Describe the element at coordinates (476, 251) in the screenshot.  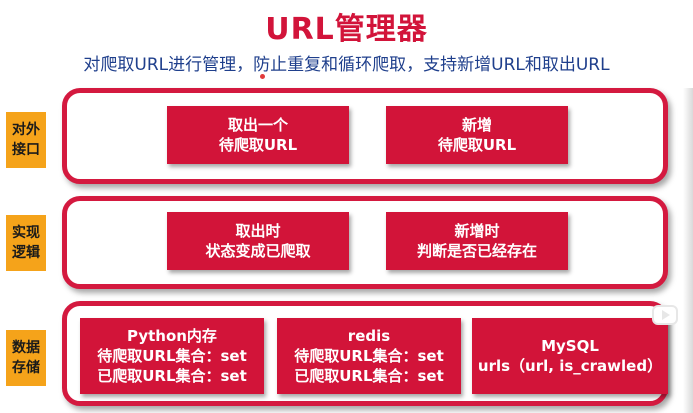
I see `box-line: 判断是否已经存在` at that location.